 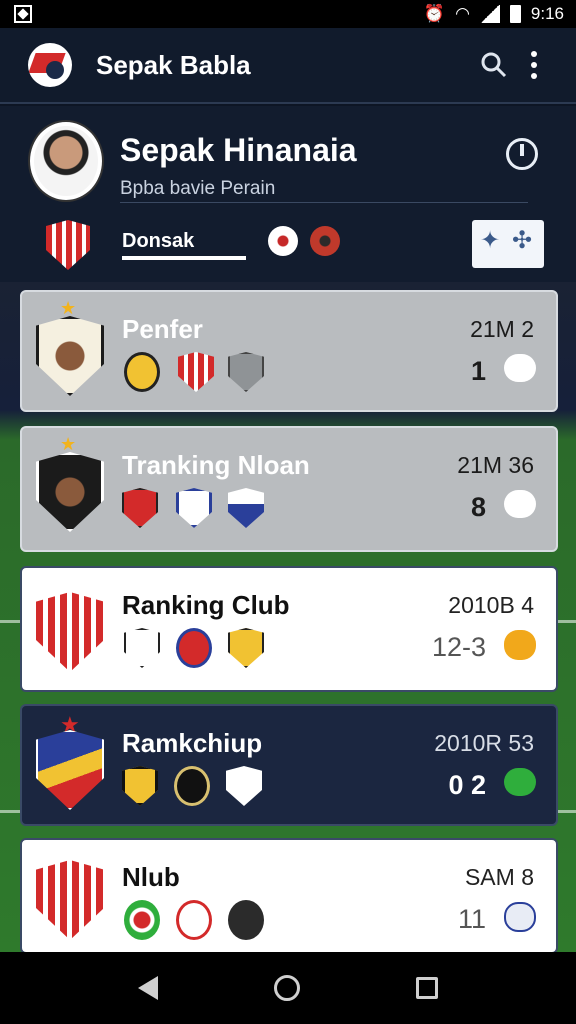 I want to click on ranking-card: Nlub SAM 8 11, so click(x=289, y=896).